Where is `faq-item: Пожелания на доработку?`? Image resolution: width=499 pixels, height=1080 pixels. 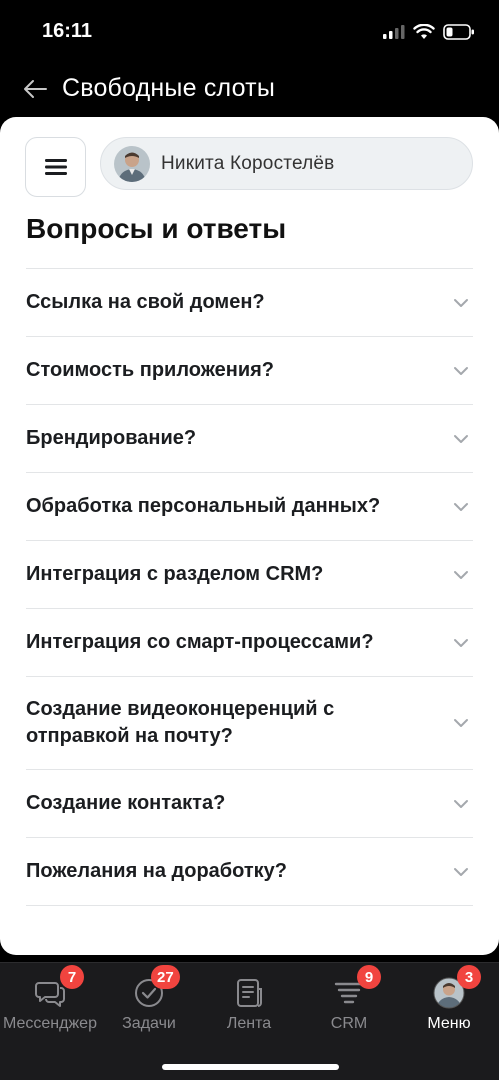 faq-item: Пожелания на доработку? is located at coordinates (249, 872).